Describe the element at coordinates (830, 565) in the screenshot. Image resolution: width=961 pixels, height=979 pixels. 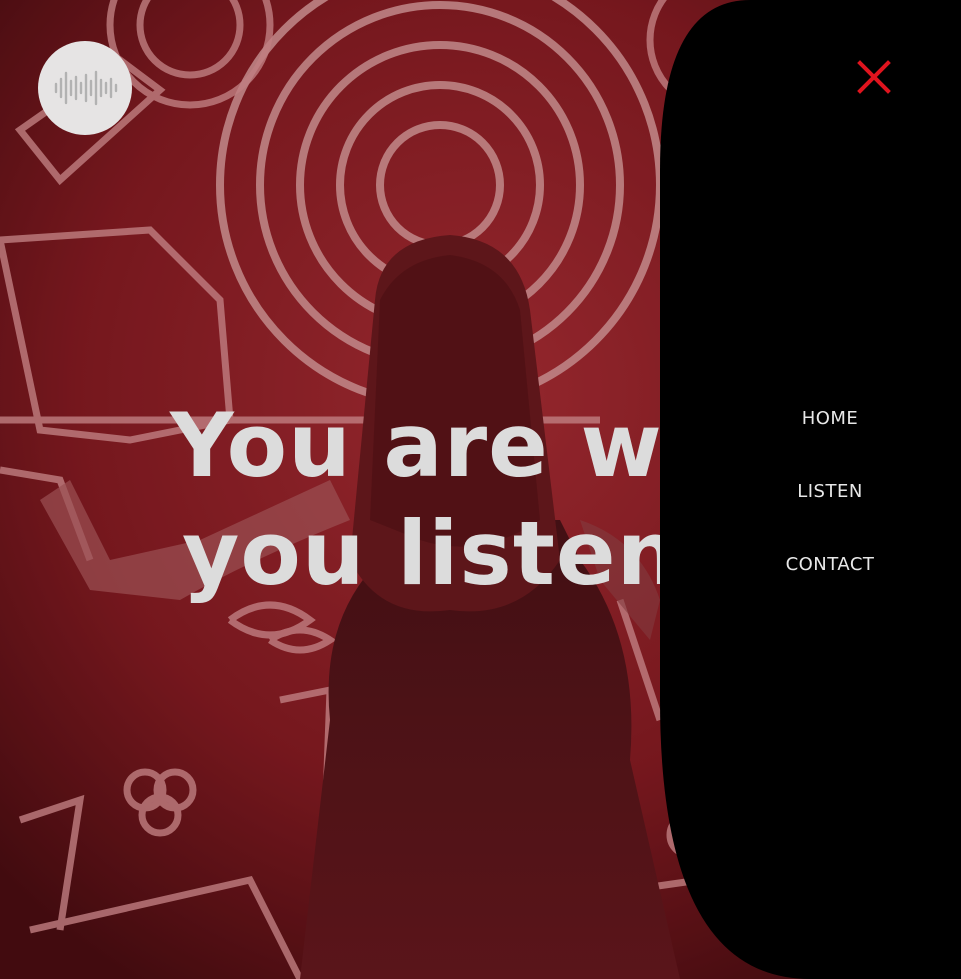
I see `nav-link-contact: CONTACT` at that location.